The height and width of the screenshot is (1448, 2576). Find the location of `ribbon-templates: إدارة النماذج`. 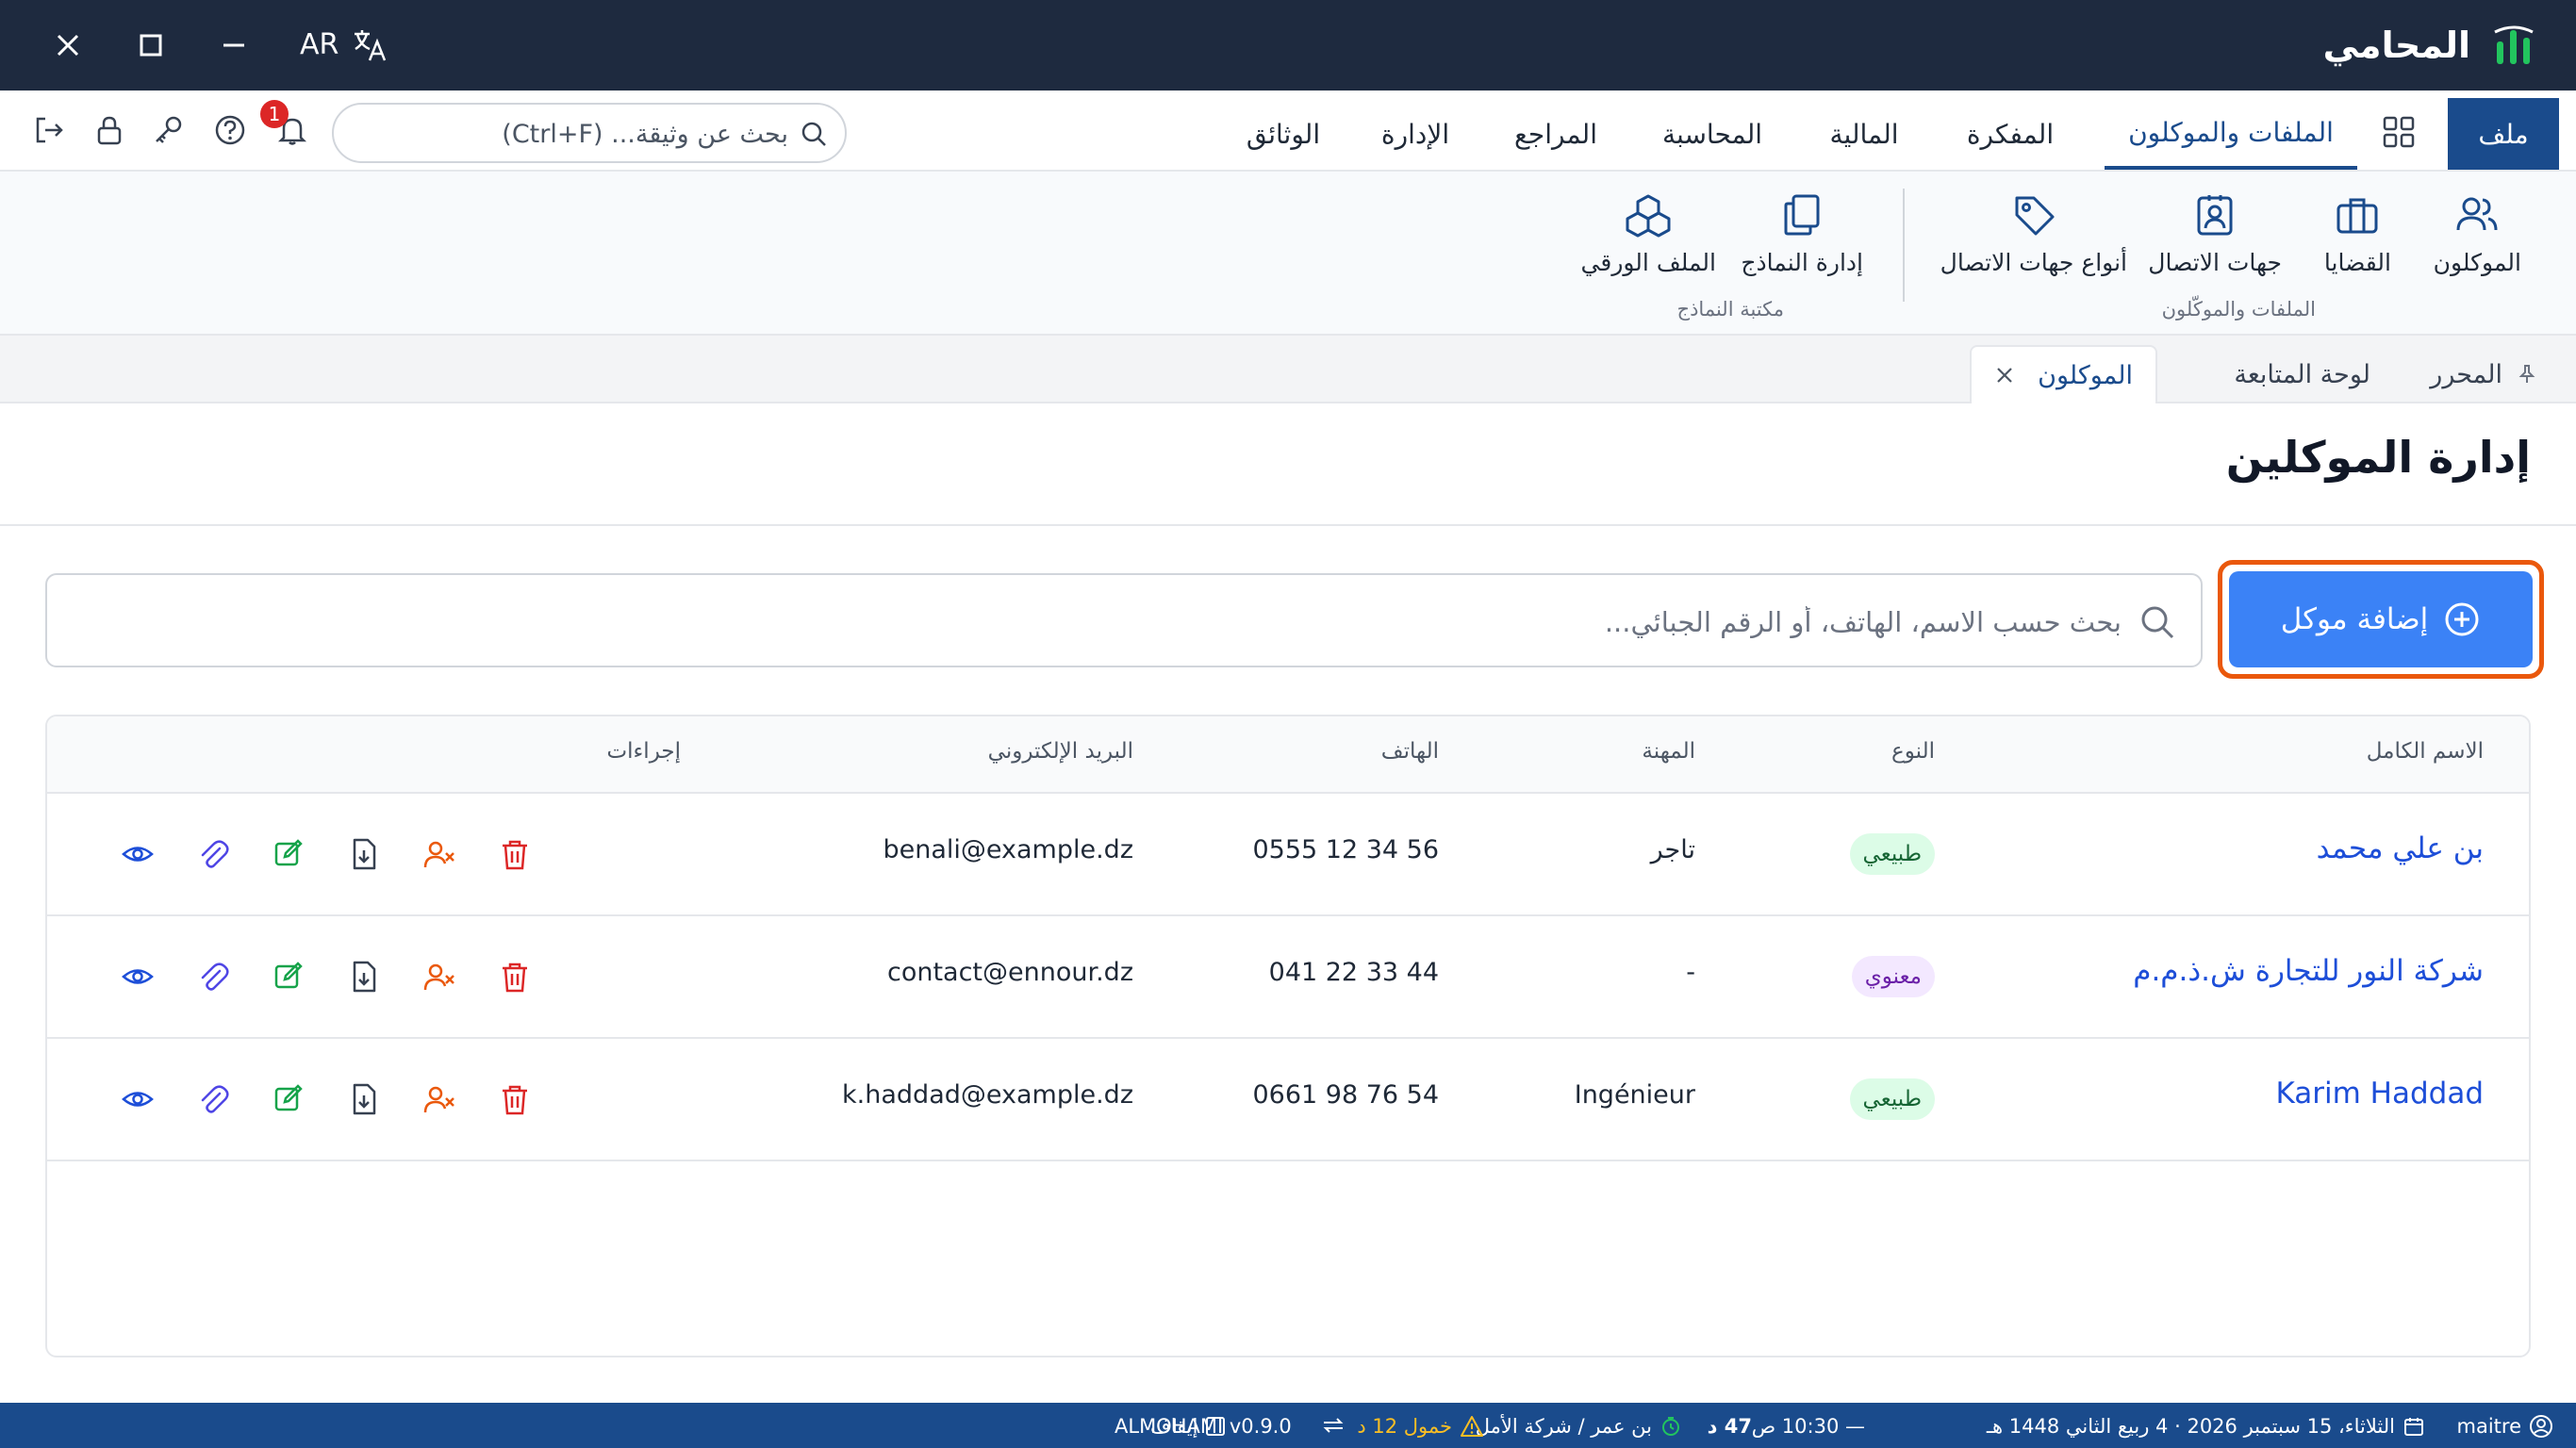

ribbon-templates: إدارة النماذج is located at coordinates (1802, 237).